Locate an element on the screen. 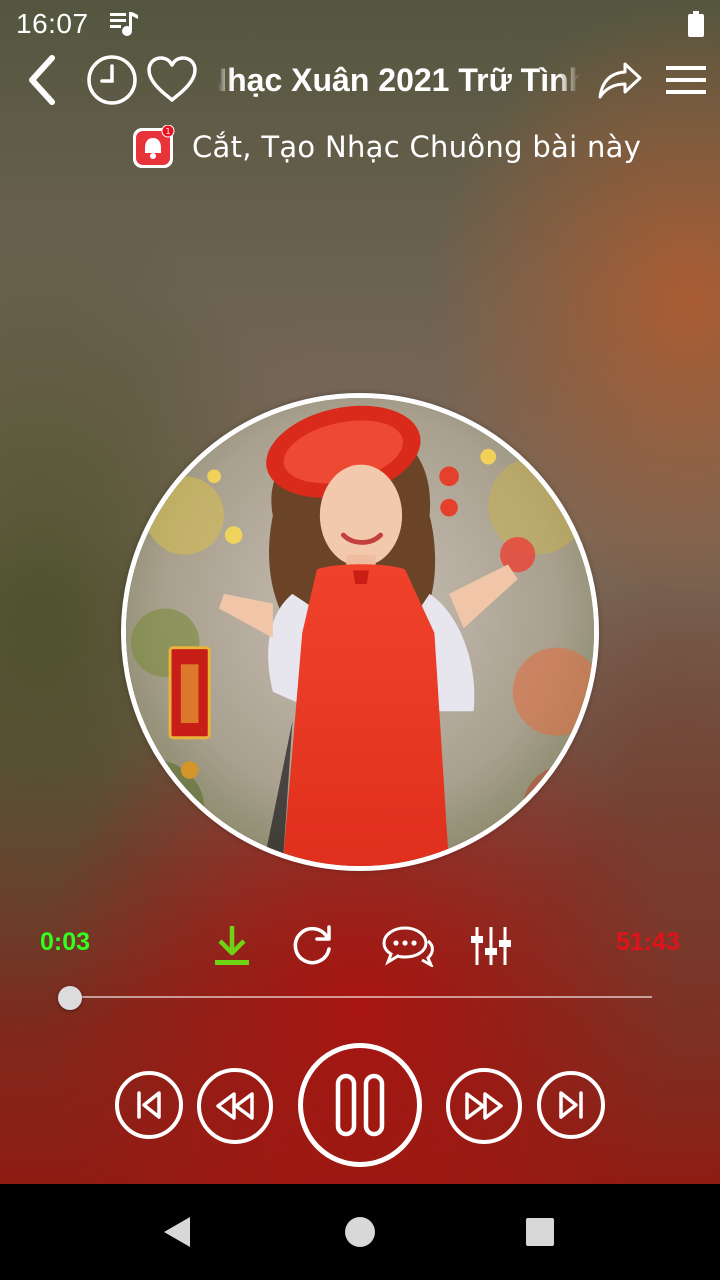 Image resolution: width=720 pixels, height=1280 pixels. status-bar: 16:07 is located at coordinates (360, 24).